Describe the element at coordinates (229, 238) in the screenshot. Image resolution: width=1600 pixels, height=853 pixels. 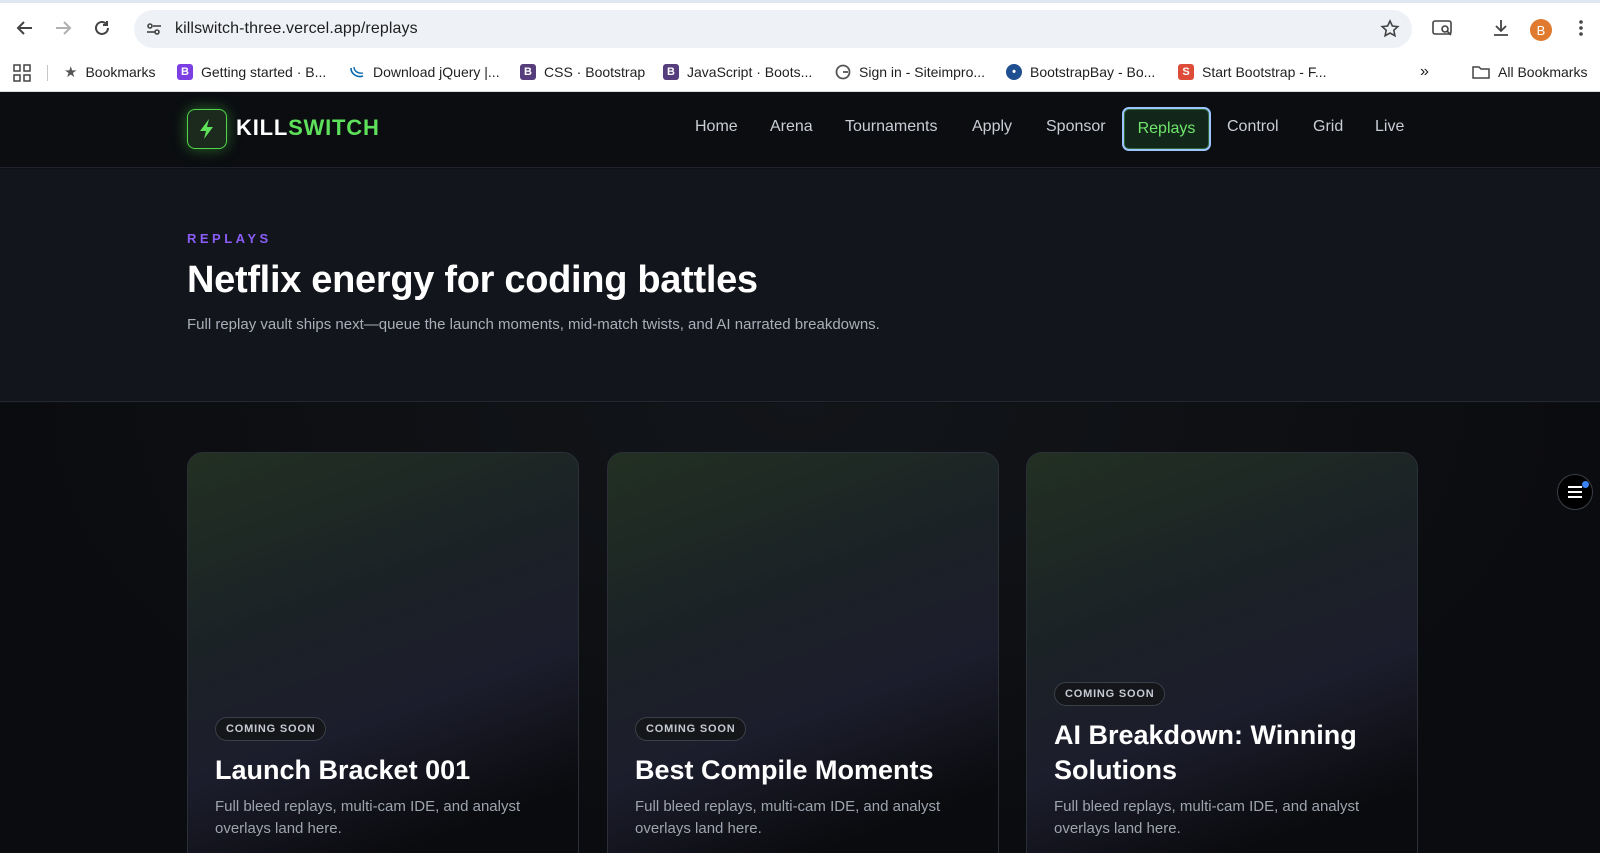
I see `section-eyebrow: REPLAYS` at that location.